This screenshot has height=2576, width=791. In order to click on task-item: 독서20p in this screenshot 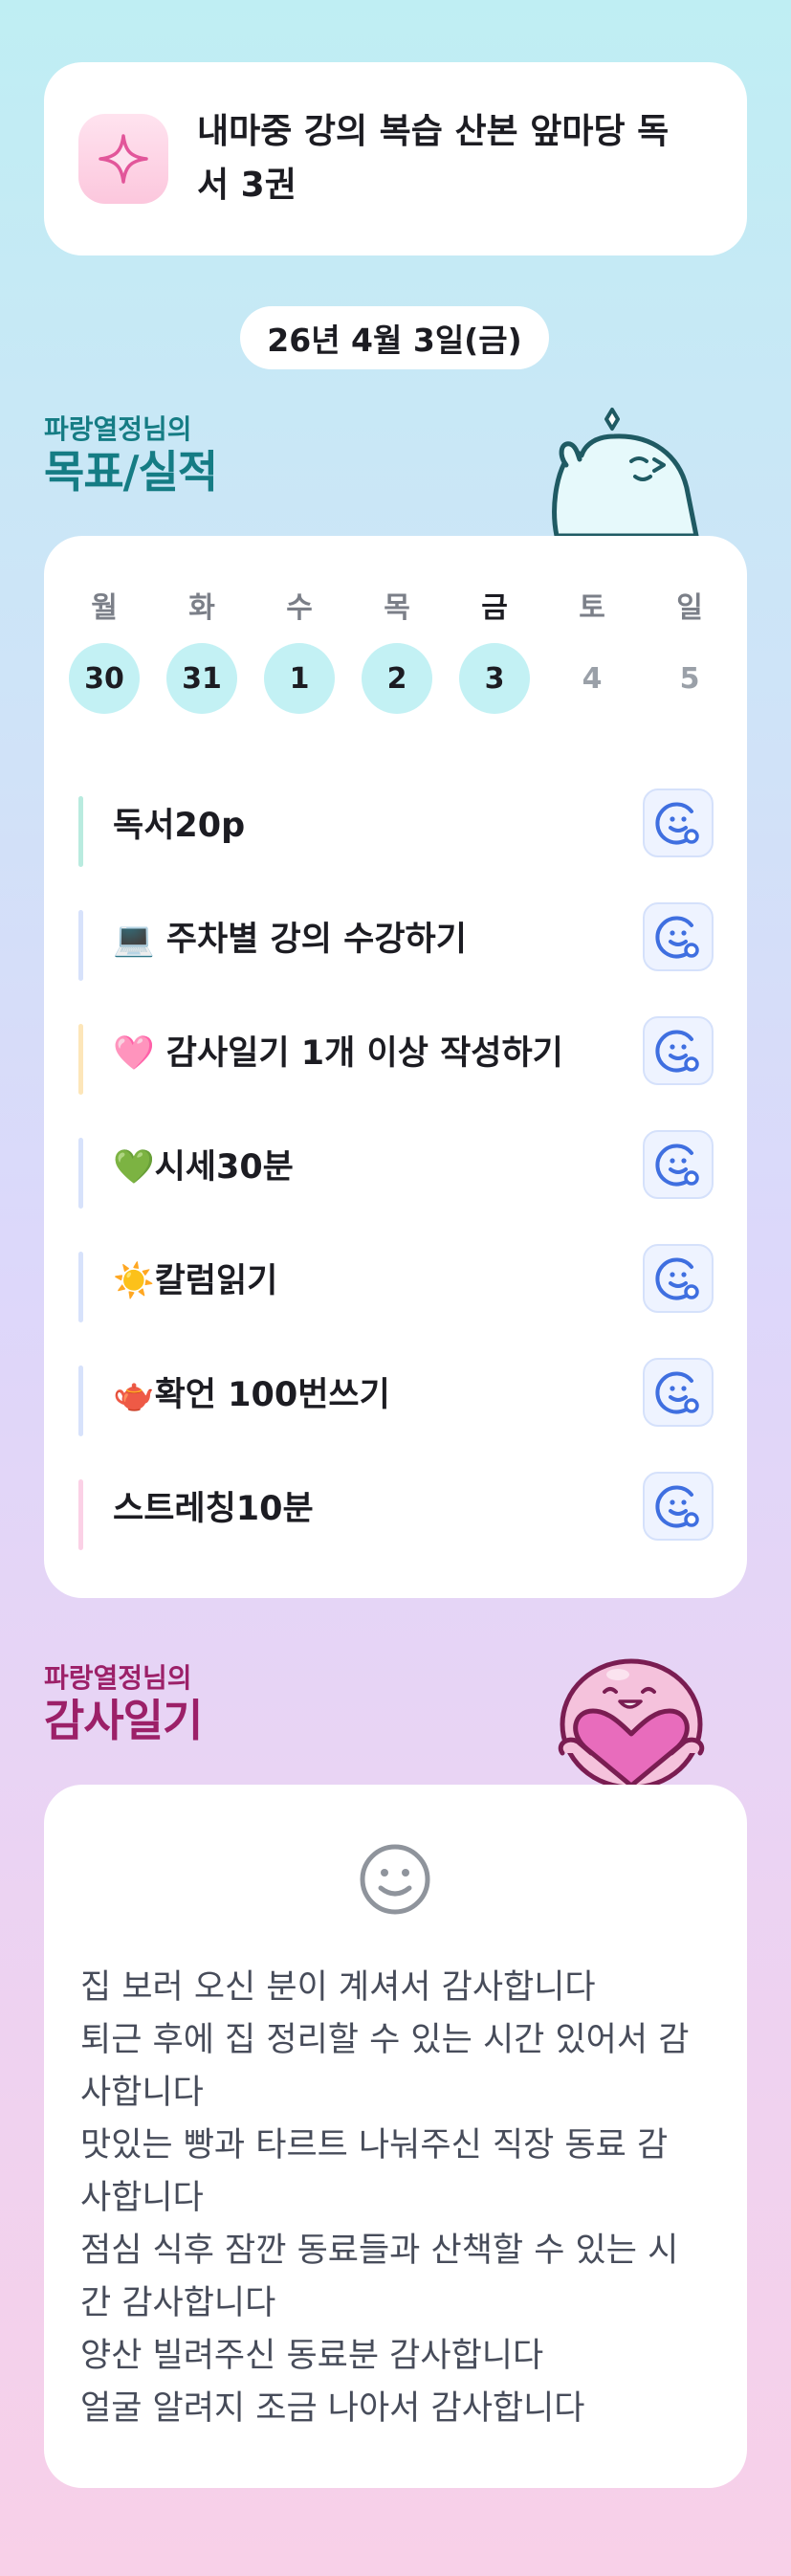, I will do `click(396, 822)`.